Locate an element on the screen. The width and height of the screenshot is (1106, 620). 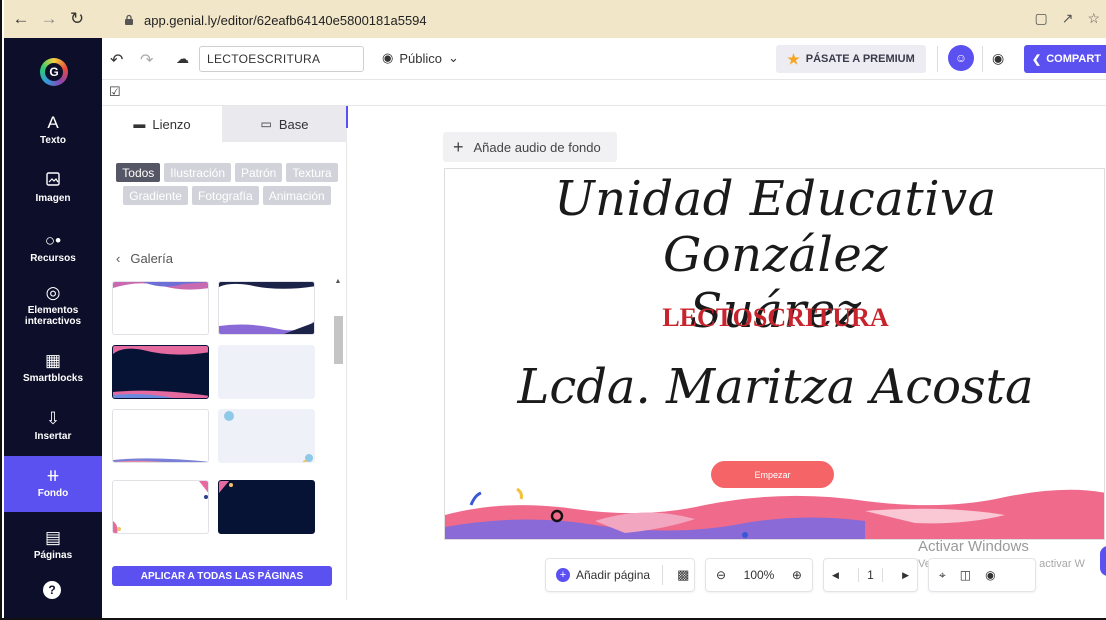
add-circle-icon: + is located at coordinates (563, 575).